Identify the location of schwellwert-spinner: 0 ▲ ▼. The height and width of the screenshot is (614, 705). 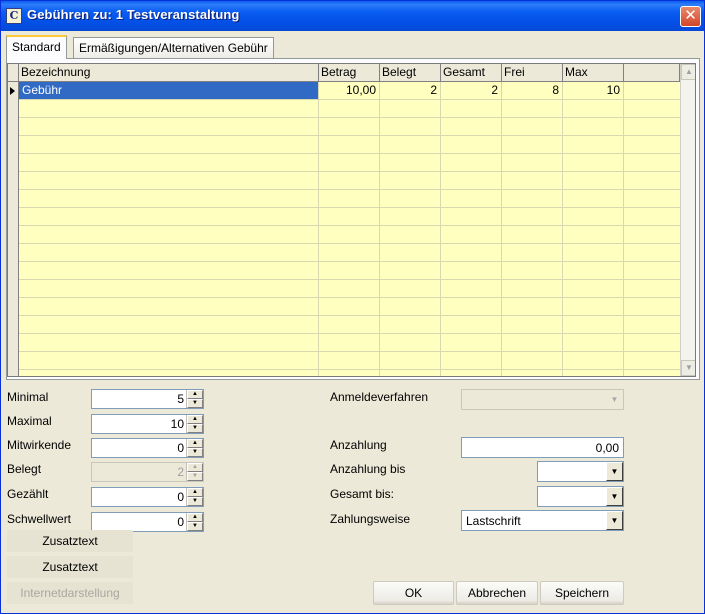
(147, 522).